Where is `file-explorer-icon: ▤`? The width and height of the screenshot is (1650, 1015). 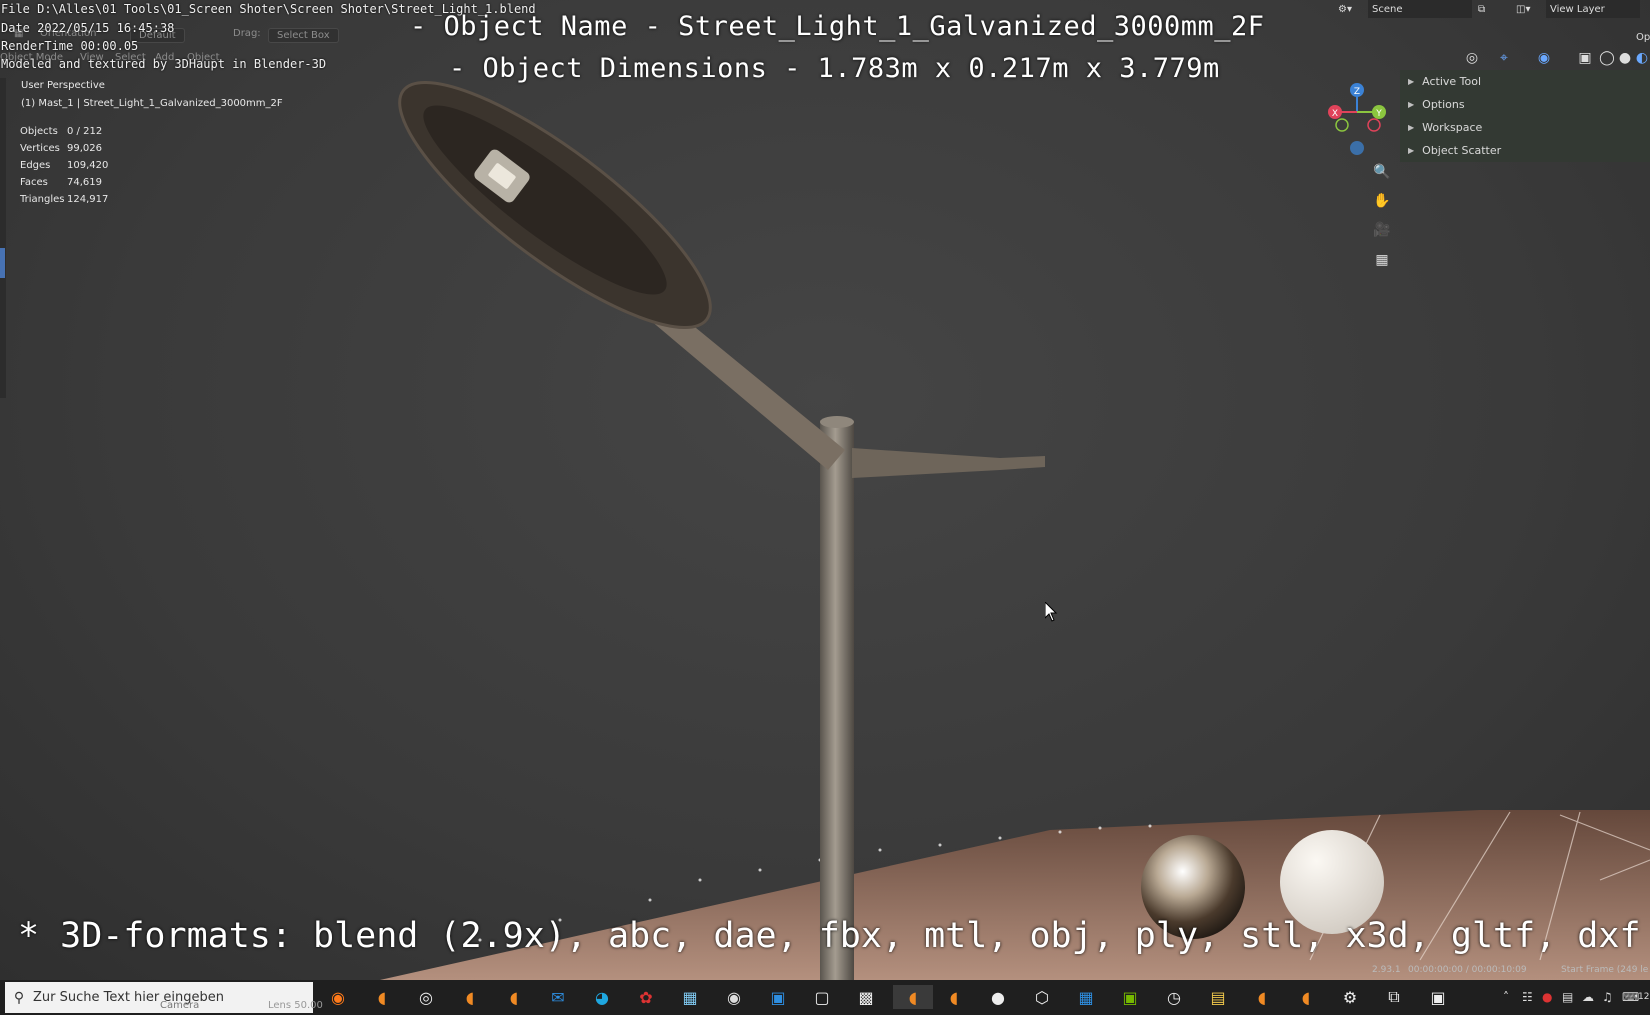
file-explorer-icon: ▤ is located at coordinates (1218, 997).